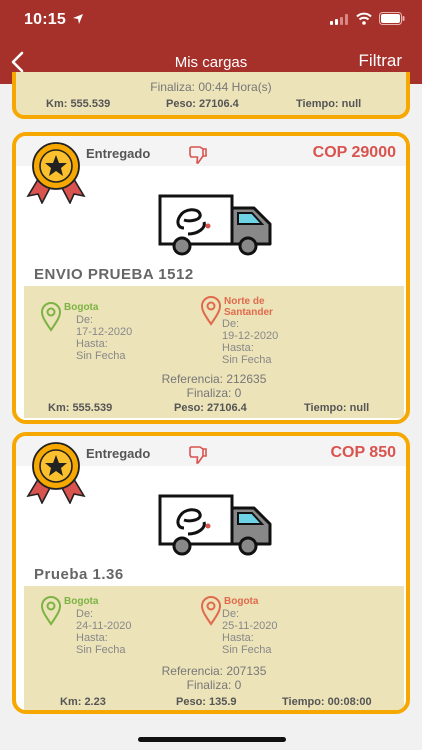 The width and height of the screenshot is (422, 750). What do you see at coordinates (212, 739) in the screenshot?
I see `home-indicator` at bounding box center [212, 739].